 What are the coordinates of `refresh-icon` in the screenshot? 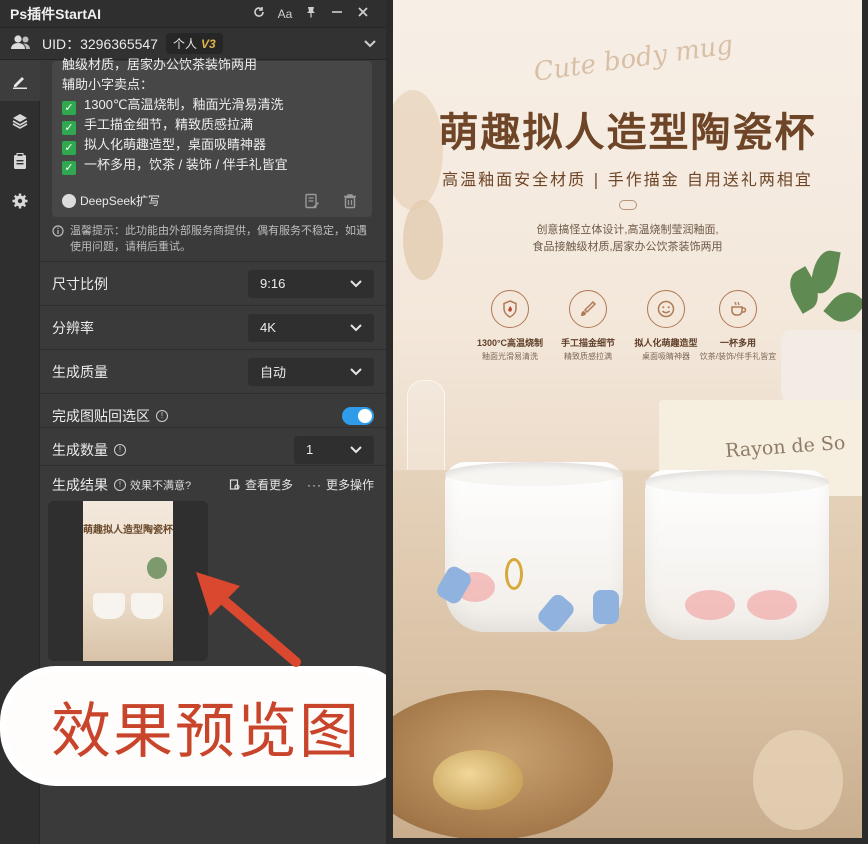 It's located at (259, 13).